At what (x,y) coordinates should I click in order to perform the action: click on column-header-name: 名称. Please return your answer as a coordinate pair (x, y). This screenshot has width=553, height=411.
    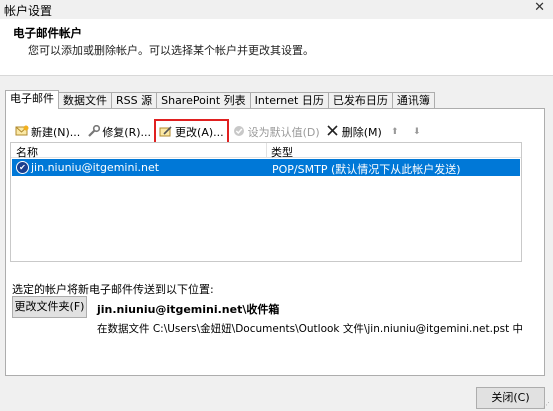
    Looking at the image, I should click on (27, 152).